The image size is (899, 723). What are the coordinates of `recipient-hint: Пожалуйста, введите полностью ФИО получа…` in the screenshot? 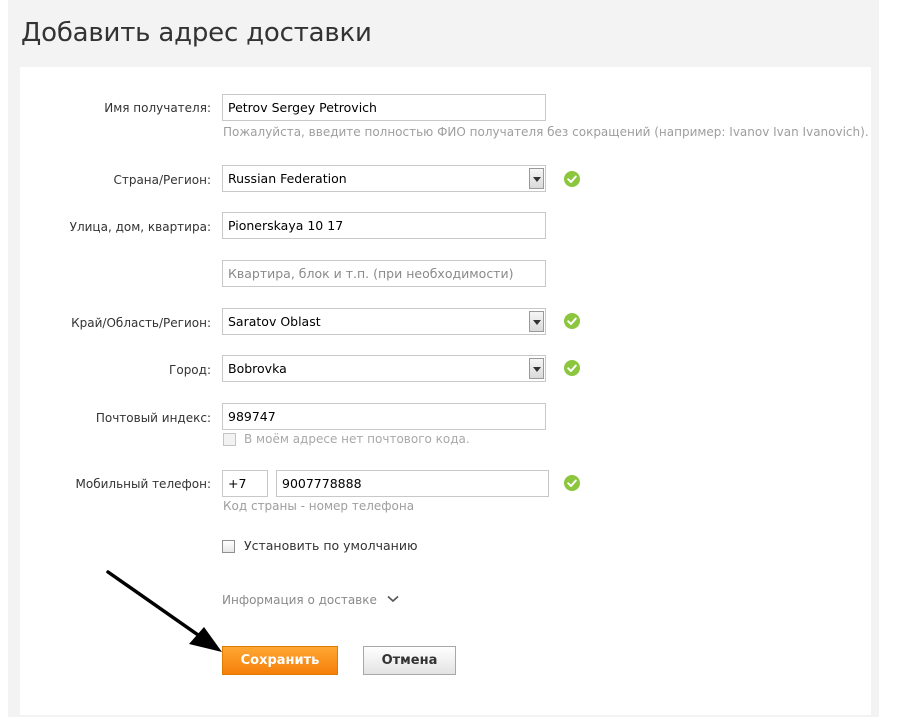 It's located at (546, 132).